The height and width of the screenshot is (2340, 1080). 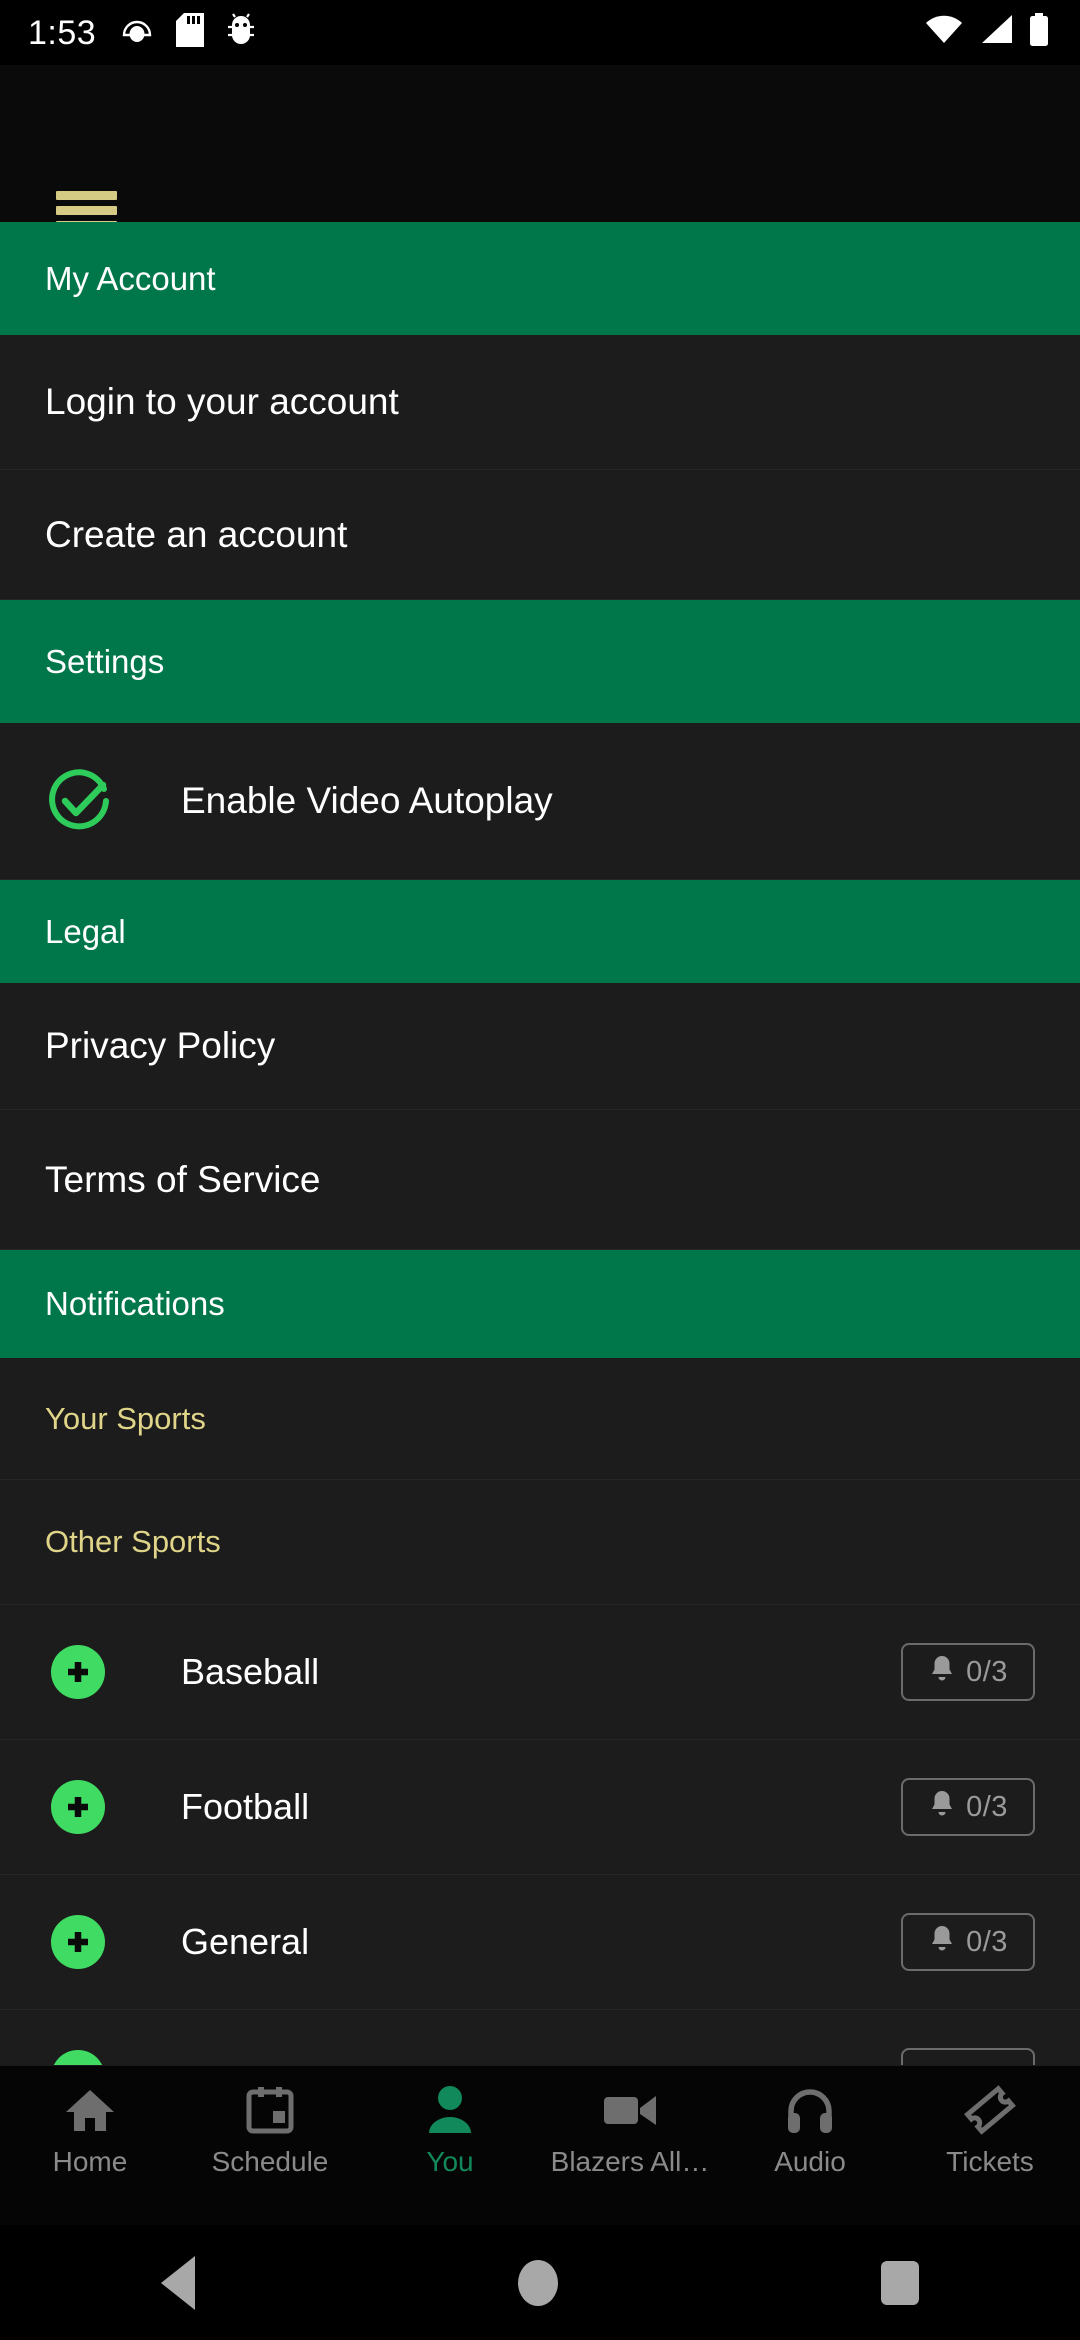 I want to click on home-circle-icon, so click(x=537, y=2282).